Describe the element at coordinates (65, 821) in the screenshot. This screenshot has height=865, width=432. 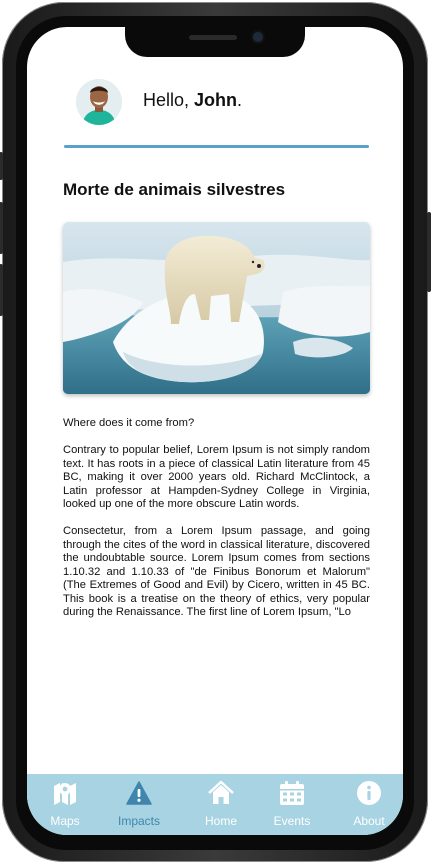
I see `tab-label: Maps` at that location.